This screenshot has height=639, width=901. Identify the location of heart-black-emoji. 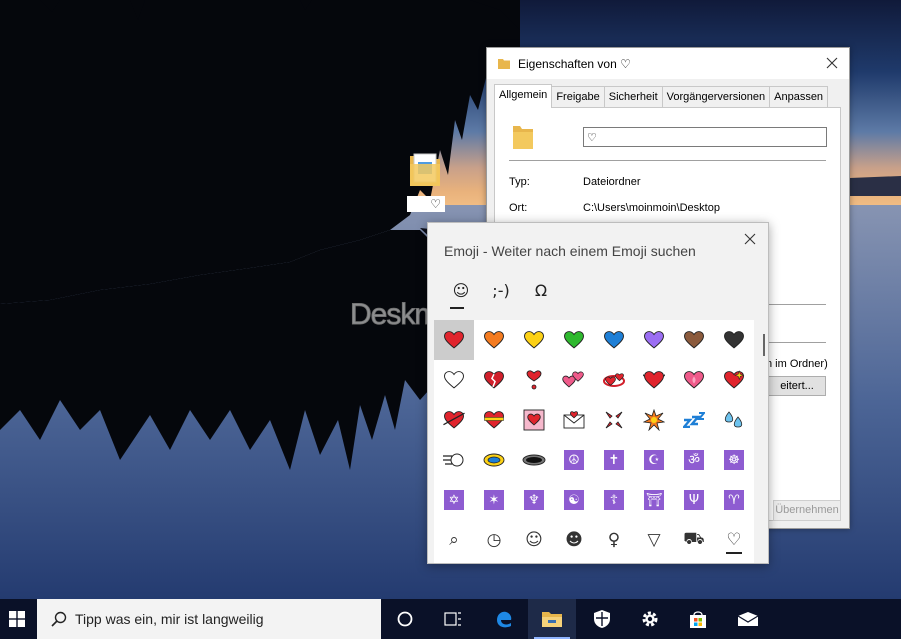
(734, 340).